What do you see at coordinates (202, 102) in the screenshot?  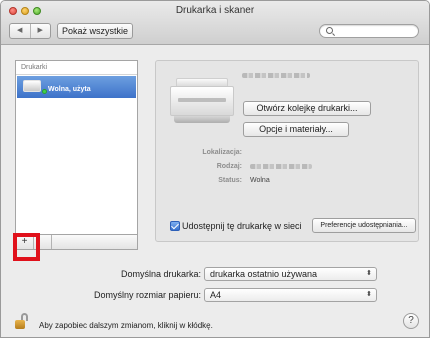 I see `printer-icon` at bounding box center [202, 102].